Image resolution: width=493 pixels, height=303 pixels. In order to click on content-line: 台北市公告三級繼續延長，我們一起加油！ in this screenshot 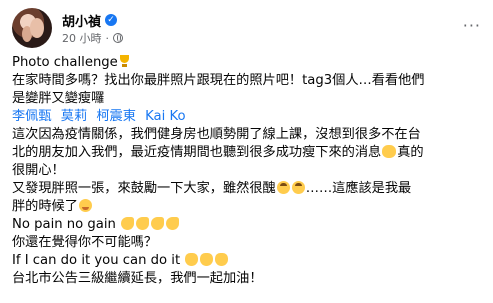, I will do `click(137, 278)`.